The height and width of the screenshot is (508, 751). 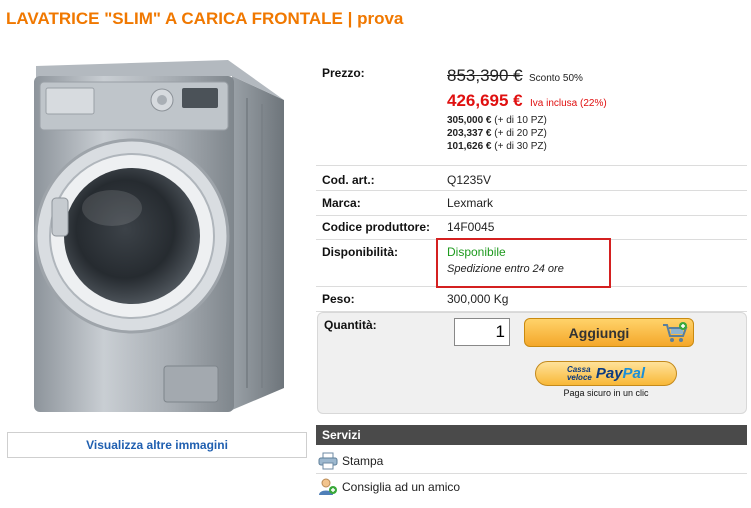 I want to click on old-price: 853,390 €, so click(x=485, y=75).